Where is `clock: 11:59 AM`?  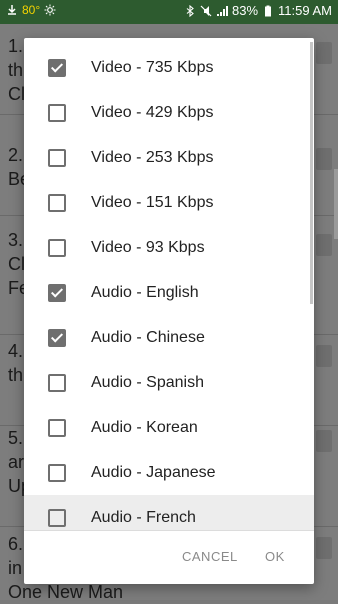 clock: 11:59 AM is located at coordinates (305, 10).